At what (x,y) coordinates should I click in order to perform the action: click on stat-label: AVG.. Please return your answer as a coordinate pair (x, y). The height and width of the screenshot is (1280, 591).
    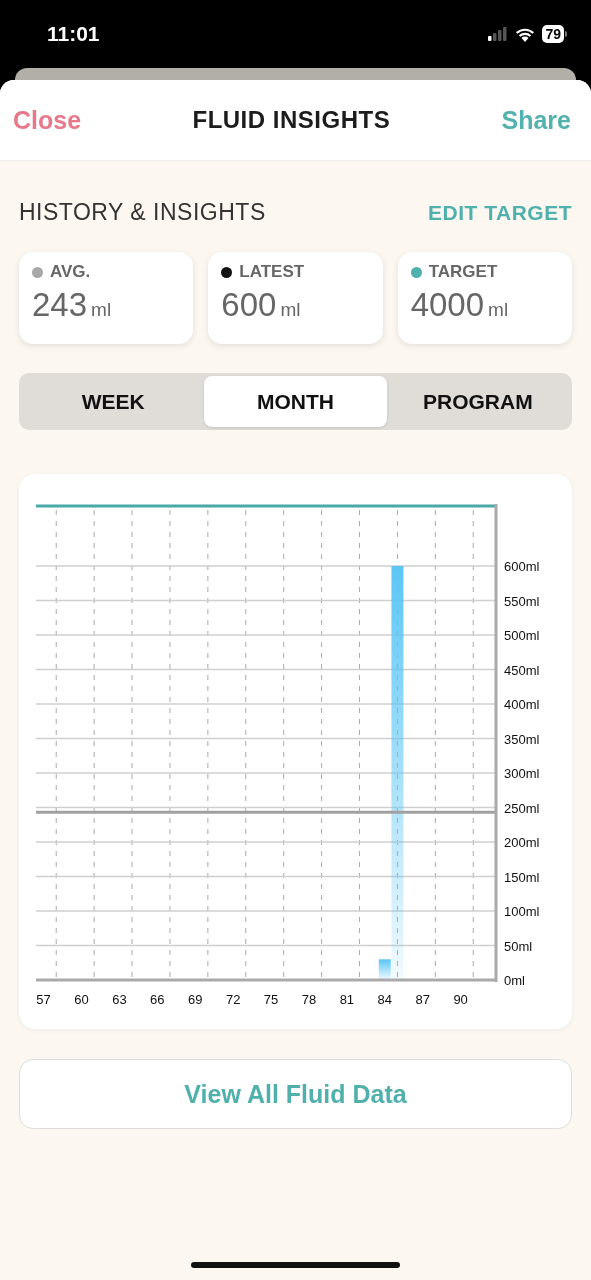
    Looking at the image, I should click on (70, 272).